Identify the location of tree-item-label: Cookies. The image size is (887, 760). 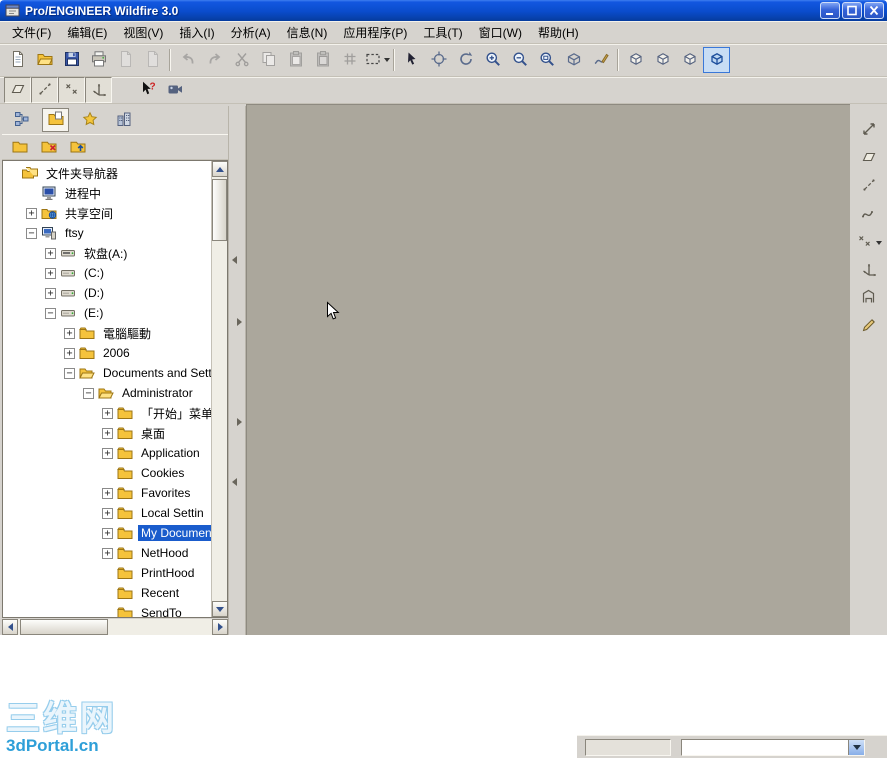
(162, 473).